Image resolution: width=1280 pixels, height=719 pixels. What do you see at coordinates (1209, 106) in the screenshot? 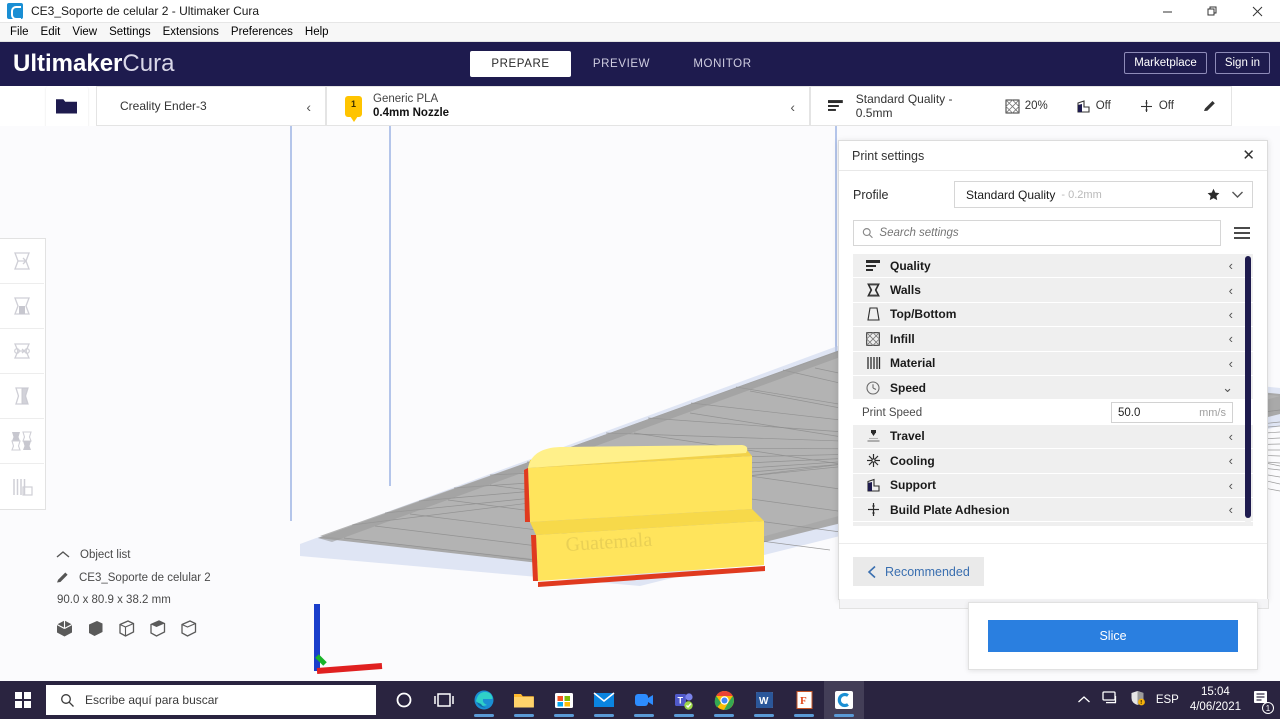
I see `edit-print-settings-button` at bounding box center [1209, 106].